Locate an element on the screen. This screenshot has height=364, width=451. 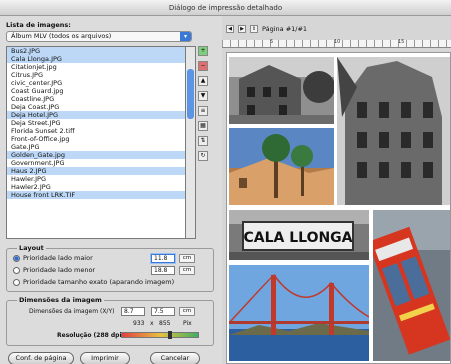
sign-text: CALA LLONGA is located at coordinates (297, 238).